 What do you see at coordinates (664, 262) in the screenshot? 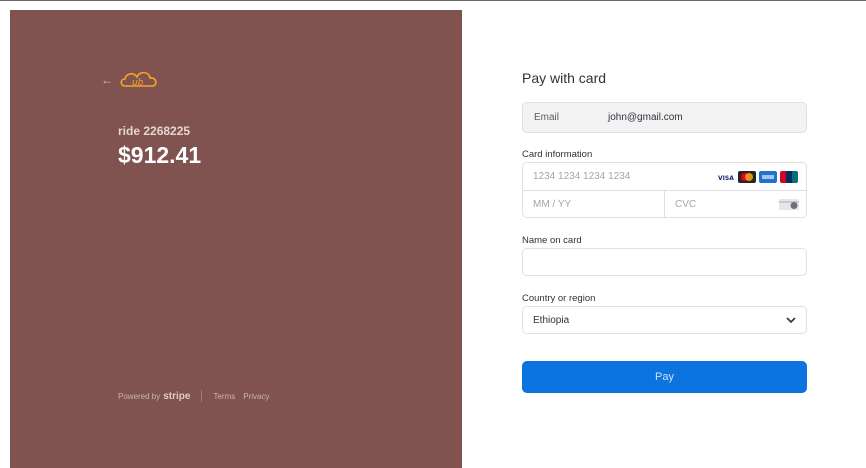
I see `name-on-card-input` at bounding box center [664, 262].